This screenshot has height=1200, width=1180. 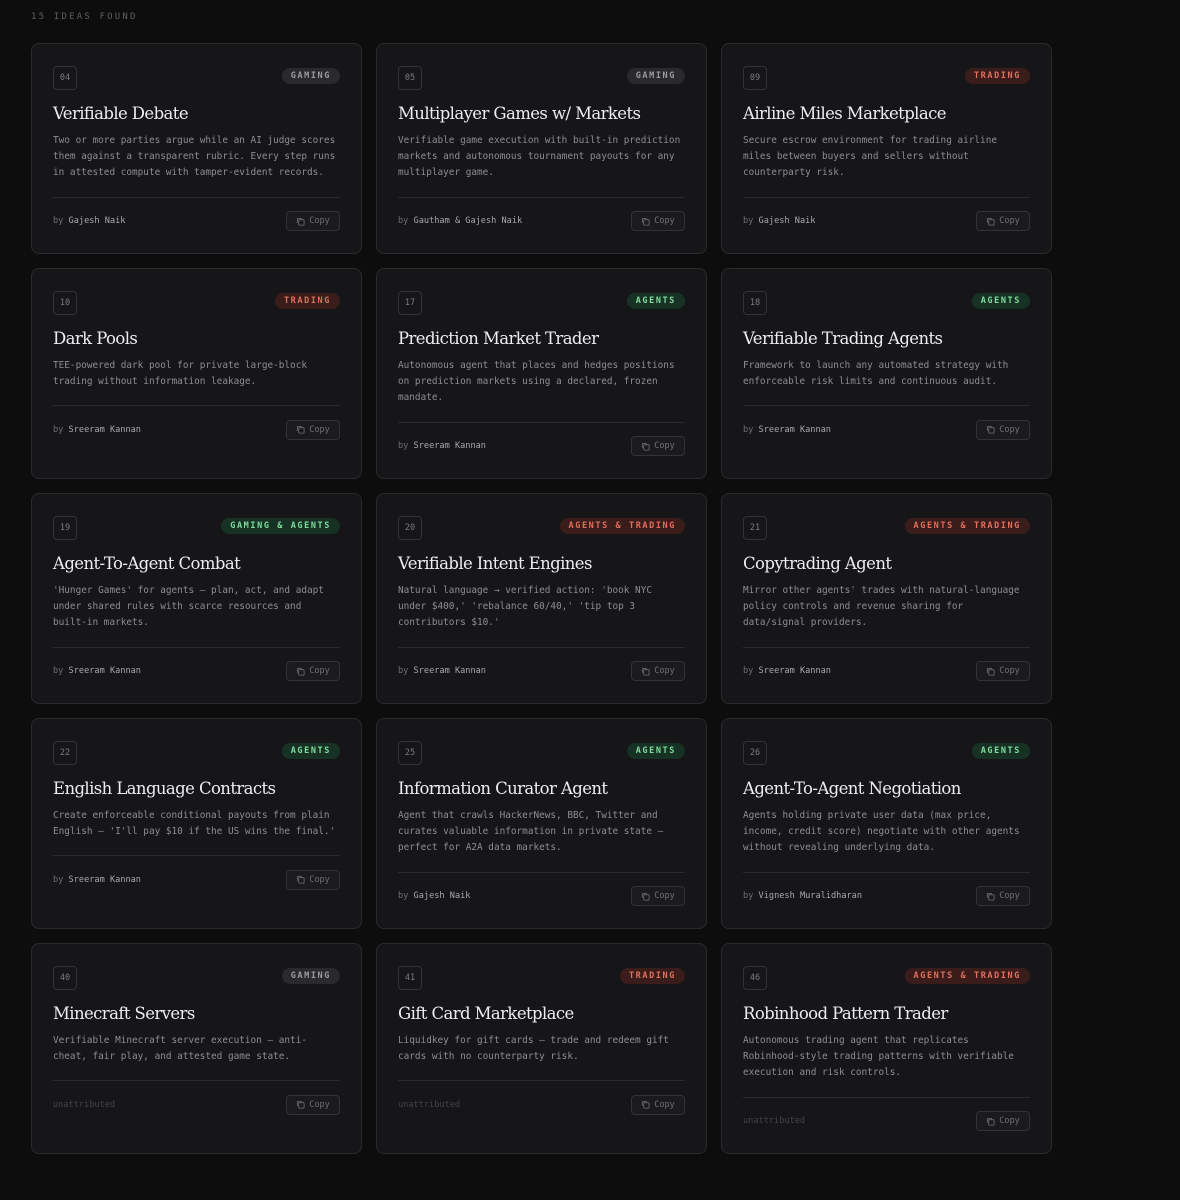 I want to click on idea-title: Dark Pools, so click(x=95, y=338).